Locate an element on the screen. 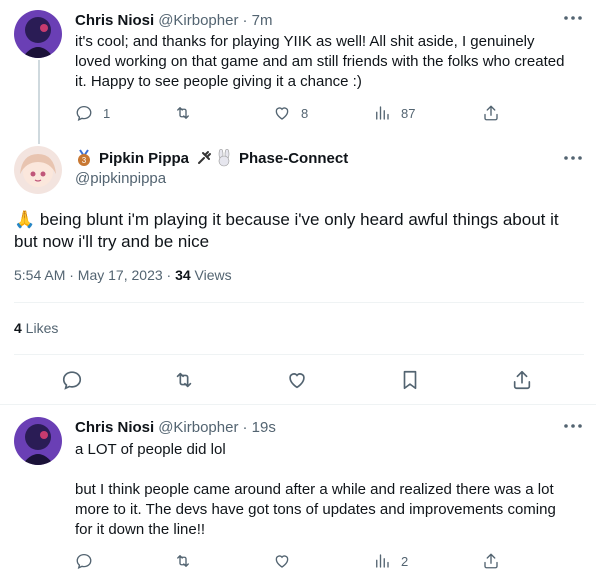 This screenshot has height=588, width=596. likes-summary: 4 Likes is located at coordinates (36, 328).